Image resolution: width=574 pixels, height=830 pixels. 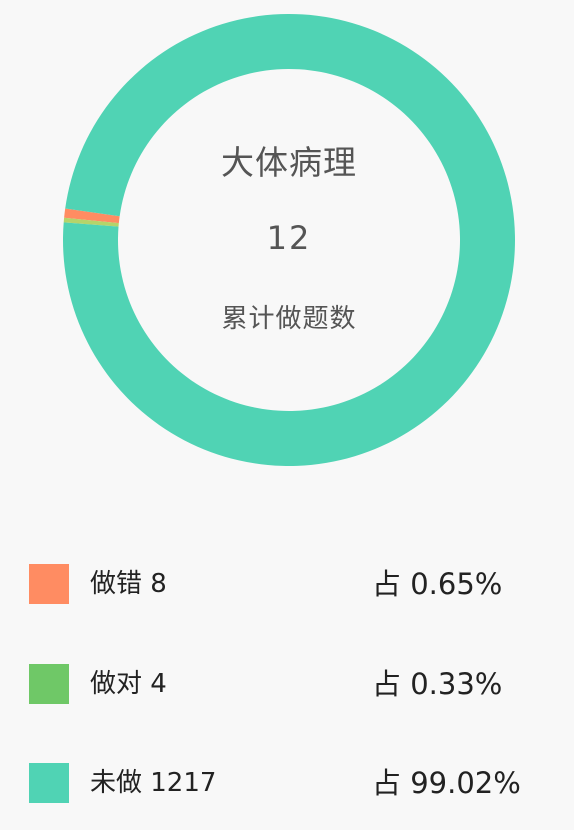 What do you see at coordinates (437, 684) in the screenshot?
I see `legend-percent-correct: 占 0.33%` at bounding box center [437, 684].